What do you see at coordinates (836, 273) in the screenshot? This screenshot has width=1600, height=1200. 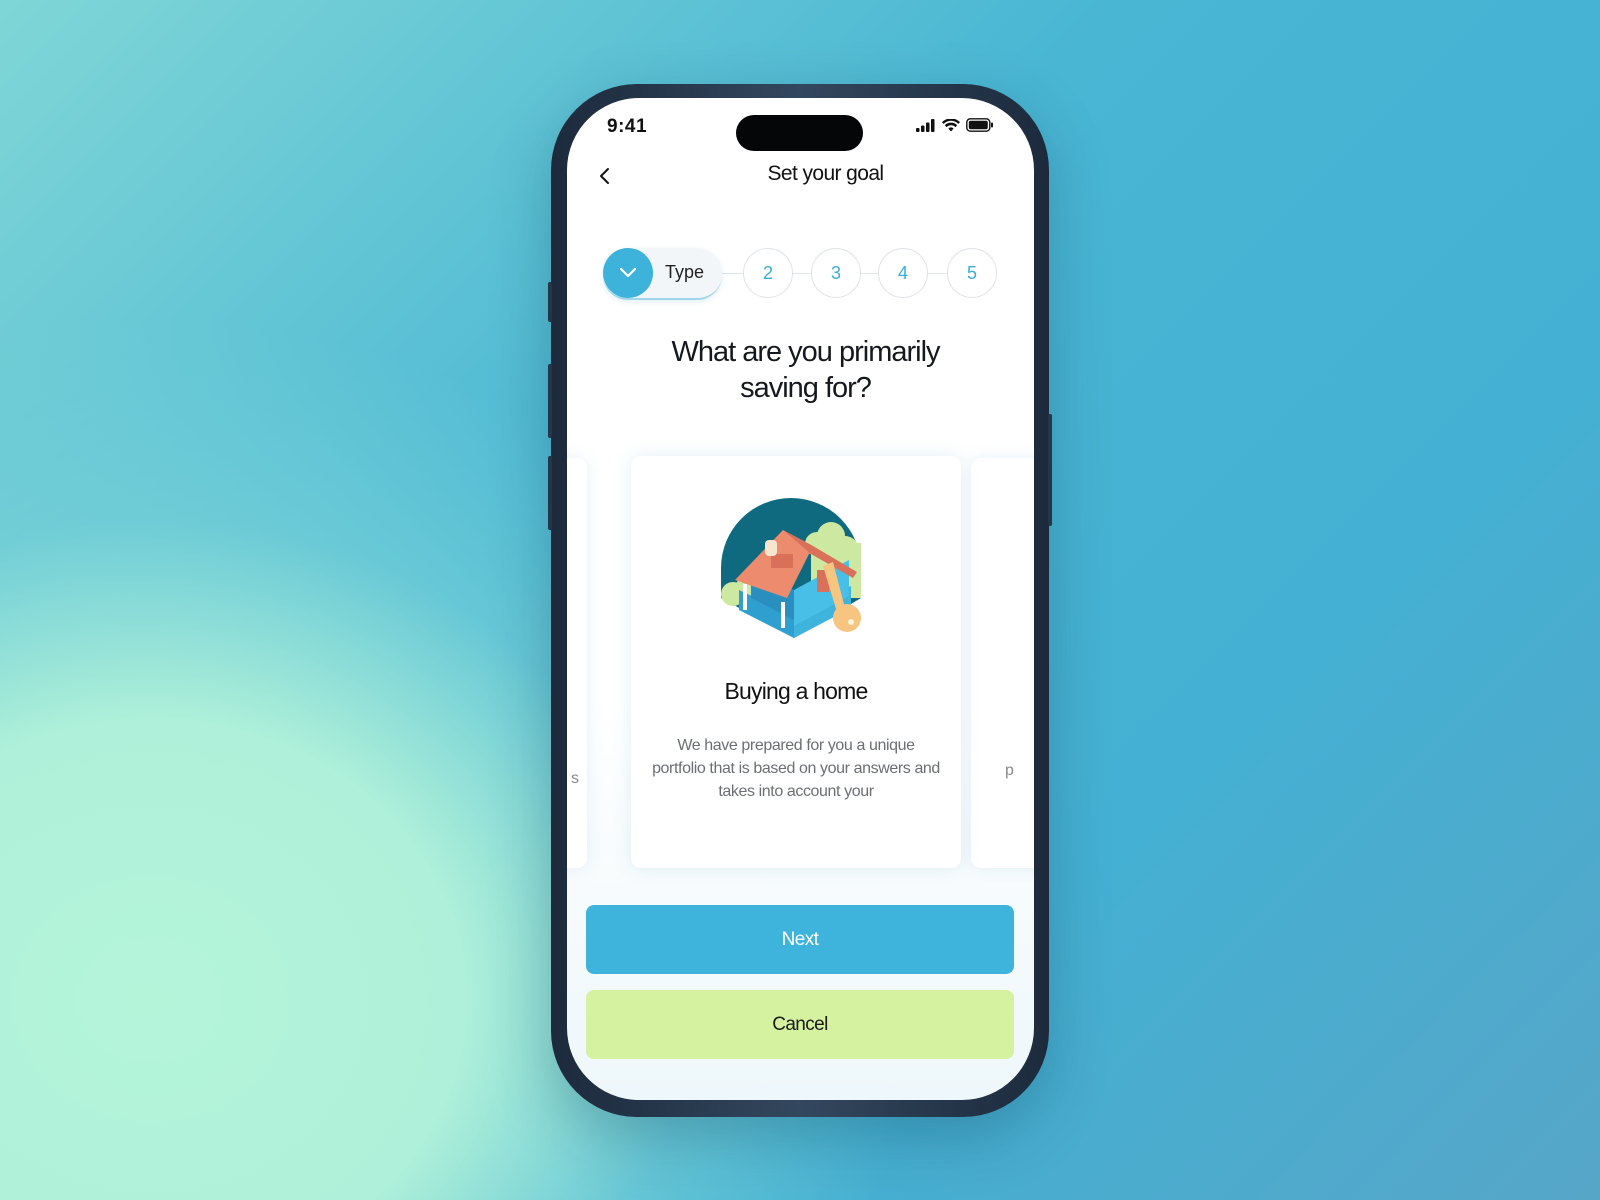 I see `step-3: 3` at bounding box center [836, 273].